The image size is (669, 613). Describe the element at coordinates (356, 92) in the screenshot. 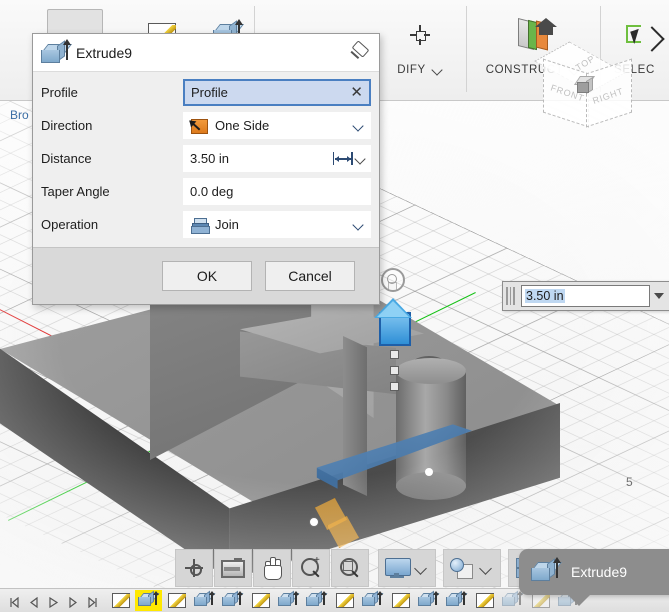

I see `clear-selection-icon: ✕` at that location.